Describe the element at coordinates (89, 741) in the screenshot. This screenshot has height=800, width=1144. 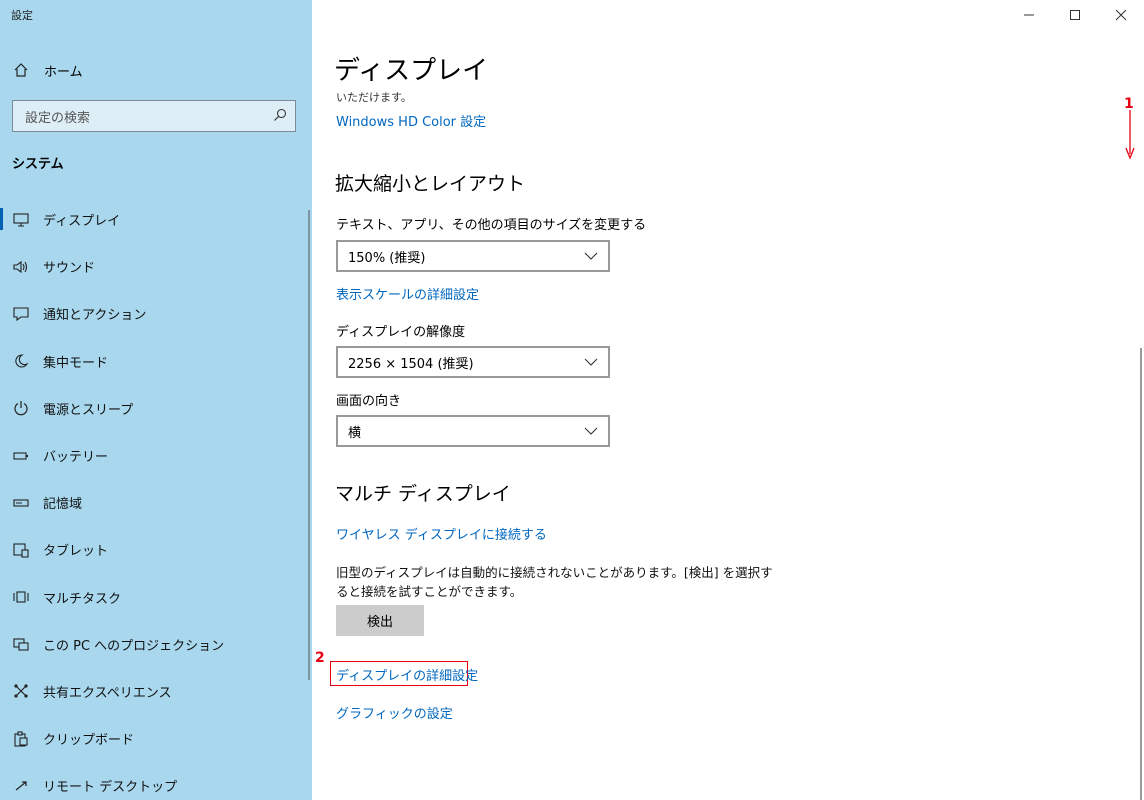
I see `sidebar-item-label: クリップボード` at that location.